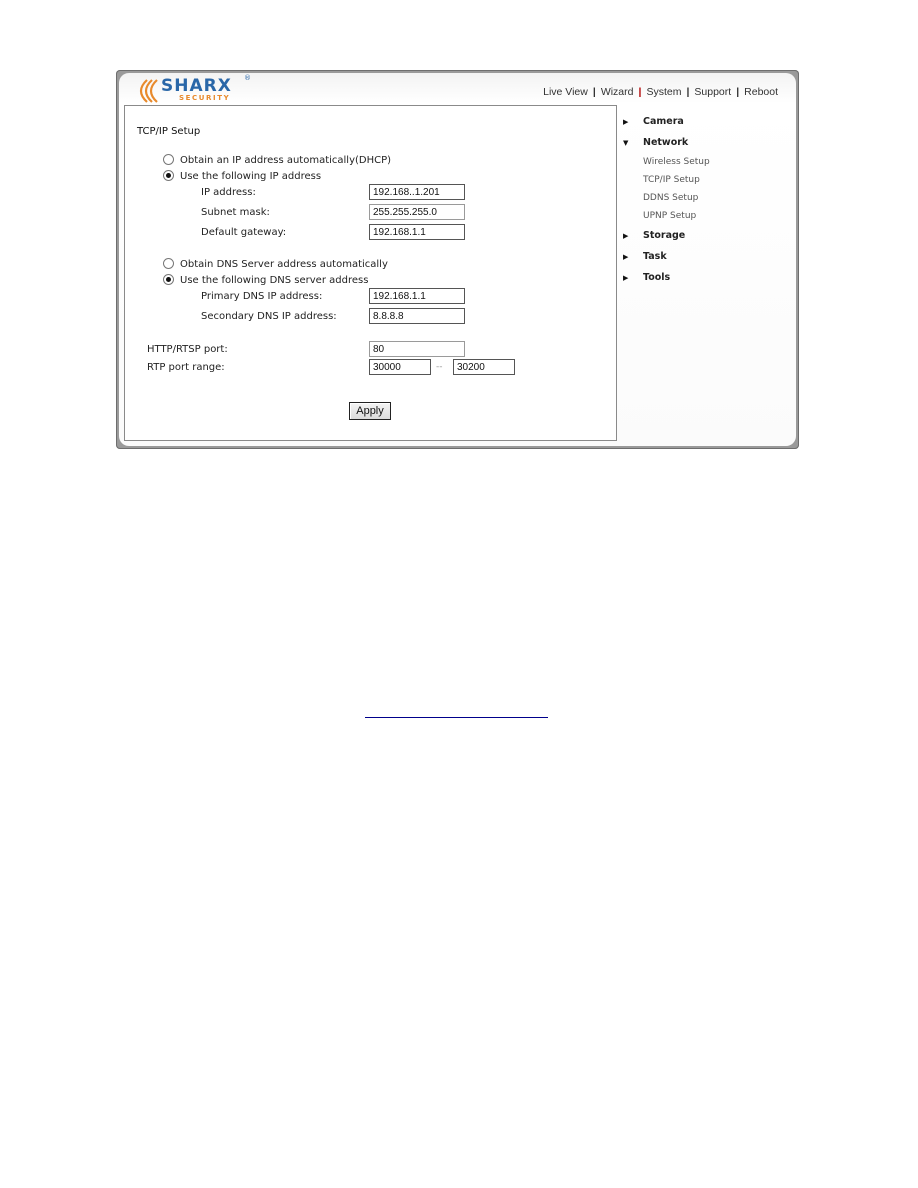  I want to click on sidebar-sub-upnp-setup: UPNP Setup, so click(669, 216).